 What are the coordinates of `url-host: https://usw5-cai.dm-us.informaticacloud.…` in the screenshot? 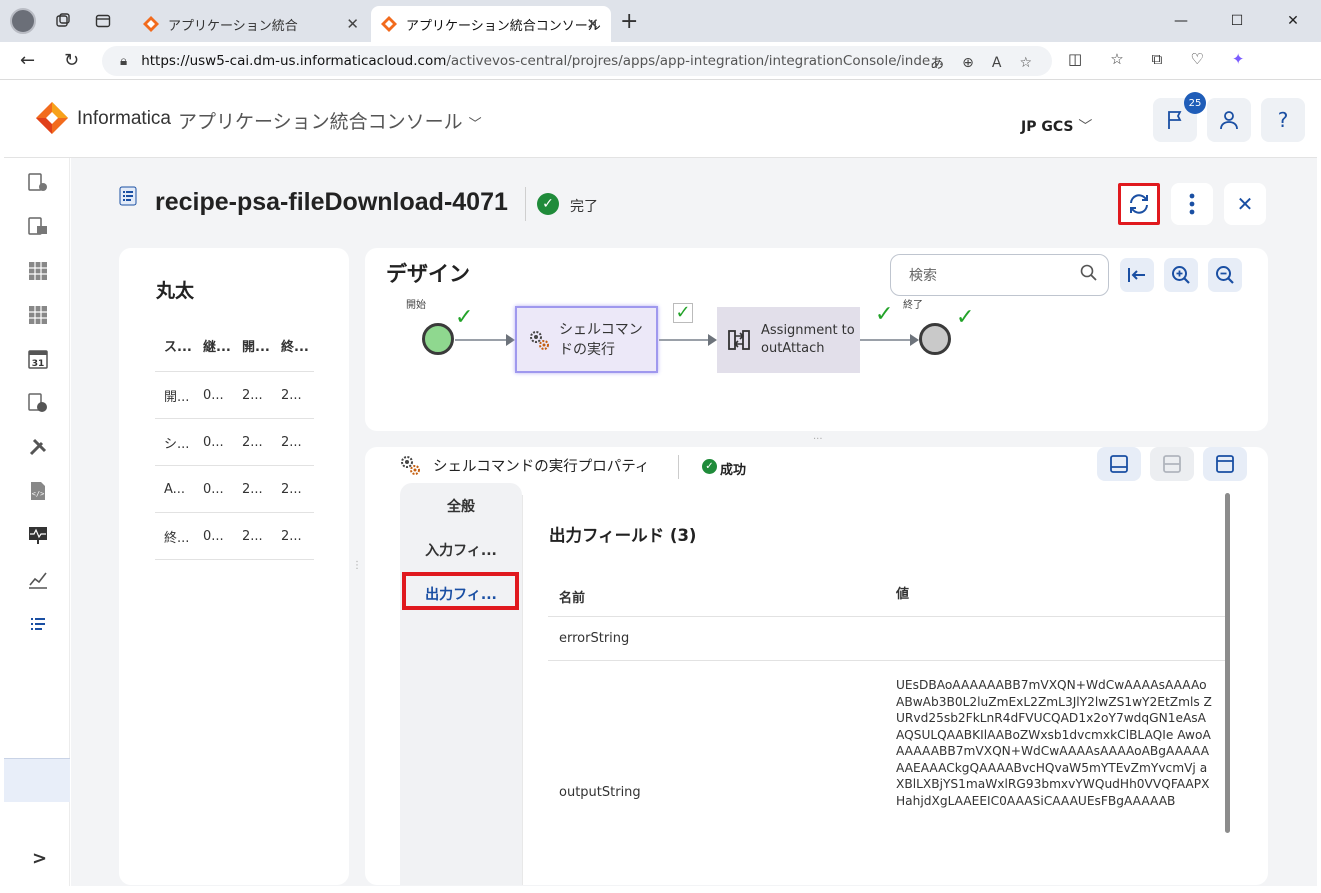 It's located at (294, 61).